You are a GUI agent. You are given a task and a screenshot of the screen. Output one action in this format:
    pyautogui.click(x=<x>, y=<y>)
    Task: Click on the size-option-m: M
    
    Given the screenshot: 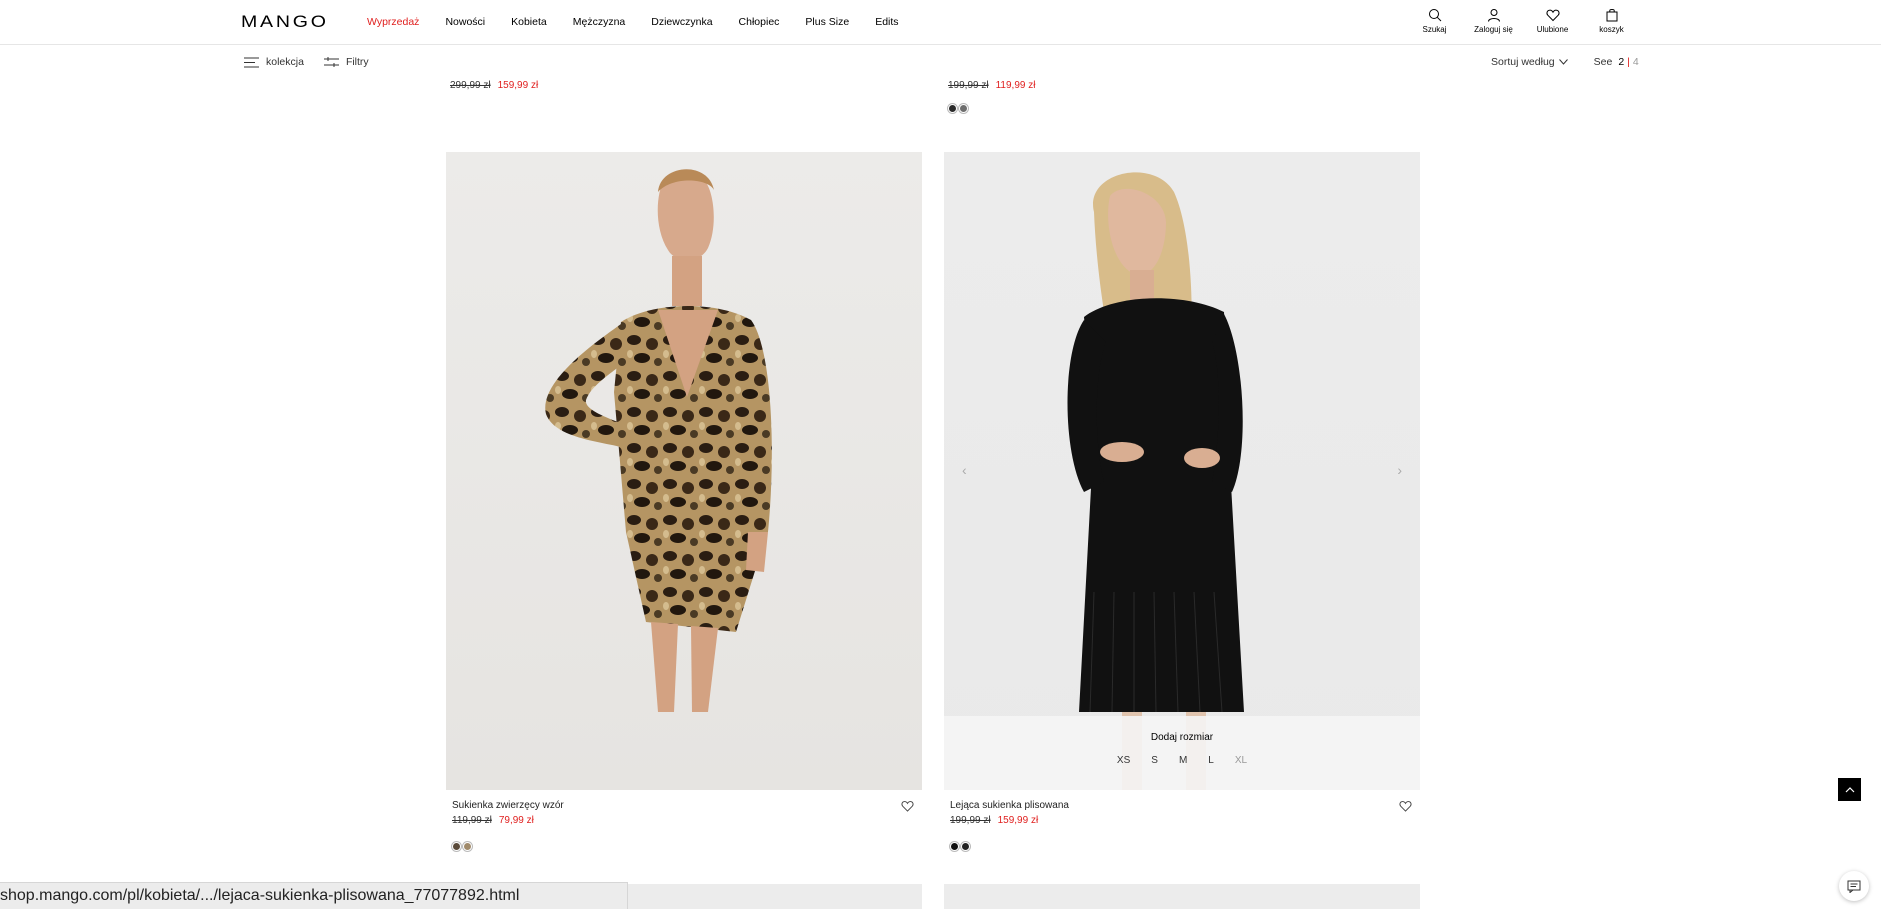 What is the action you would take?
    pyautogui.click(x=1183, y=760)
    